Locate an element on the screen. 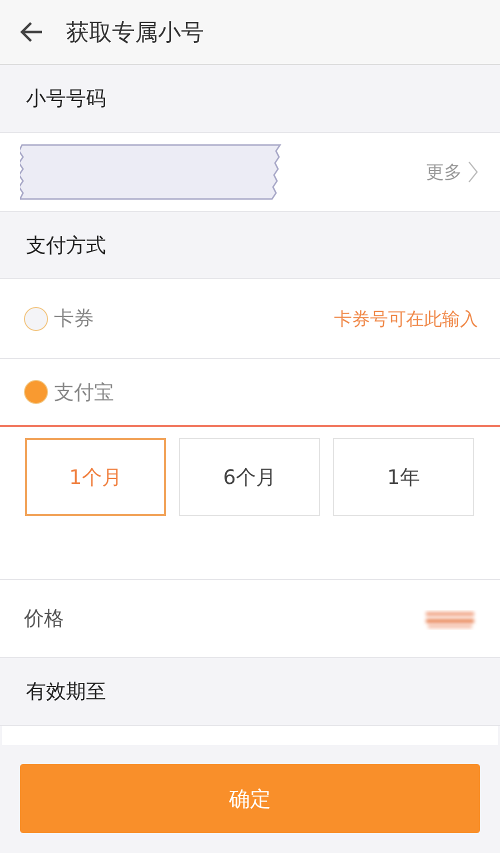 The height and width of the screenshot is (853, 500). voucher-input-hint: 卡券号可在此输入 is located at coordinates (406, 318).